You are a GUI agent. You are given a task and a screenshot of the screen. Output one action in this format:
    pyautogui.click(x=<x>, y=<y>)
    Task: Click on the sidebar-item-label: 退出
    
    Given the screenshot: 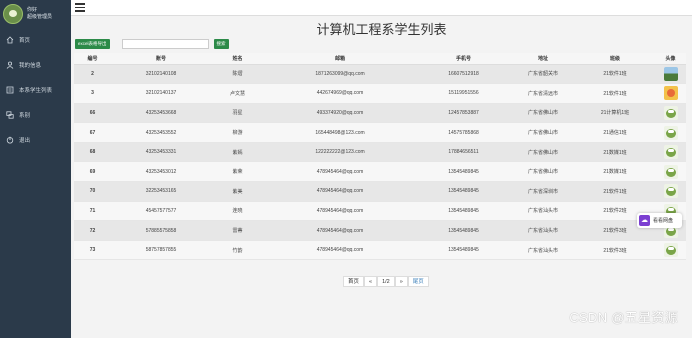 What is the action you would take?
    pyautogui.click(x=25, y=140)
    